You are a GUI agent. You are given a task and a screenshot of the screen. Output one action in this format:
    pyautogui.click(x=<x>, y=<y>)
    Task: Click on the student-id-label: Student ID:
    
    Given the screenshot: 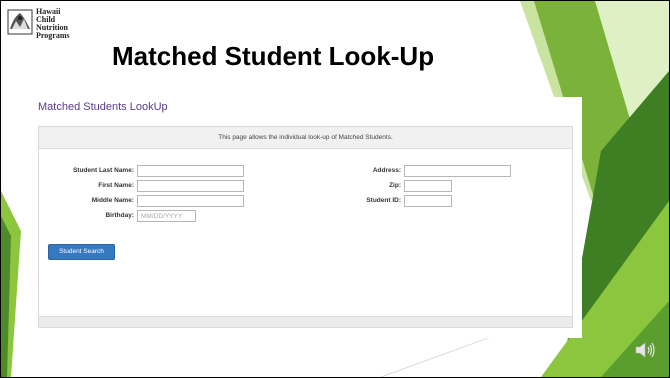 What is the action you would take?
    pyautogui.click(x=383, y=200)
    